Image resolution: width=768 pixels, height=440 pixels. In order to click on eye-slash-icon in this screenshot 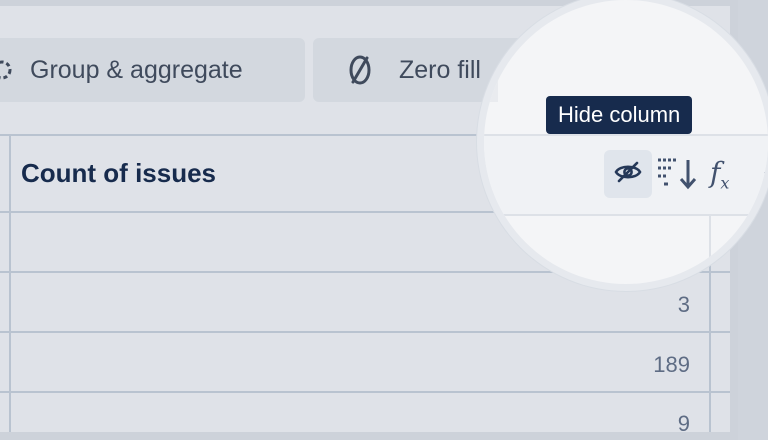, I will do `click(628, 174)`.